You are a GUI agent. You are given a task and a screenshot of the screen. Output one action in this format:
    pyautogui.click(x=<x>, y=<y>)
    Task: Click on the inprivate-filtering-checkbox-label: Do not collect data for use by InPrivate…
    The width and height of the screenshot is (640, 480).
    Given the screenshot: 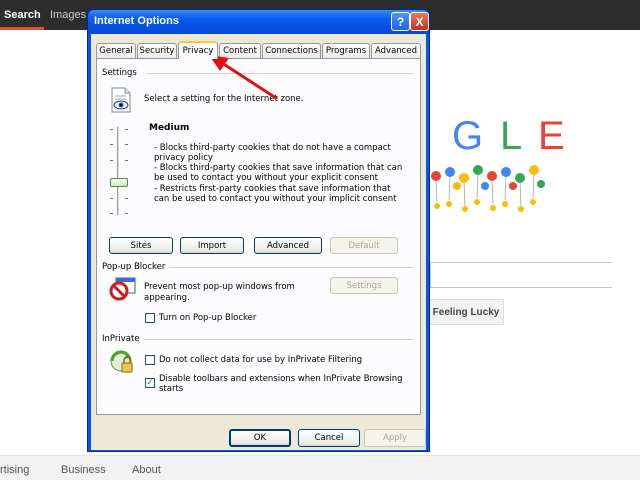 What is the action you would take?
    pyautogui.click(x=260, y=360)
    